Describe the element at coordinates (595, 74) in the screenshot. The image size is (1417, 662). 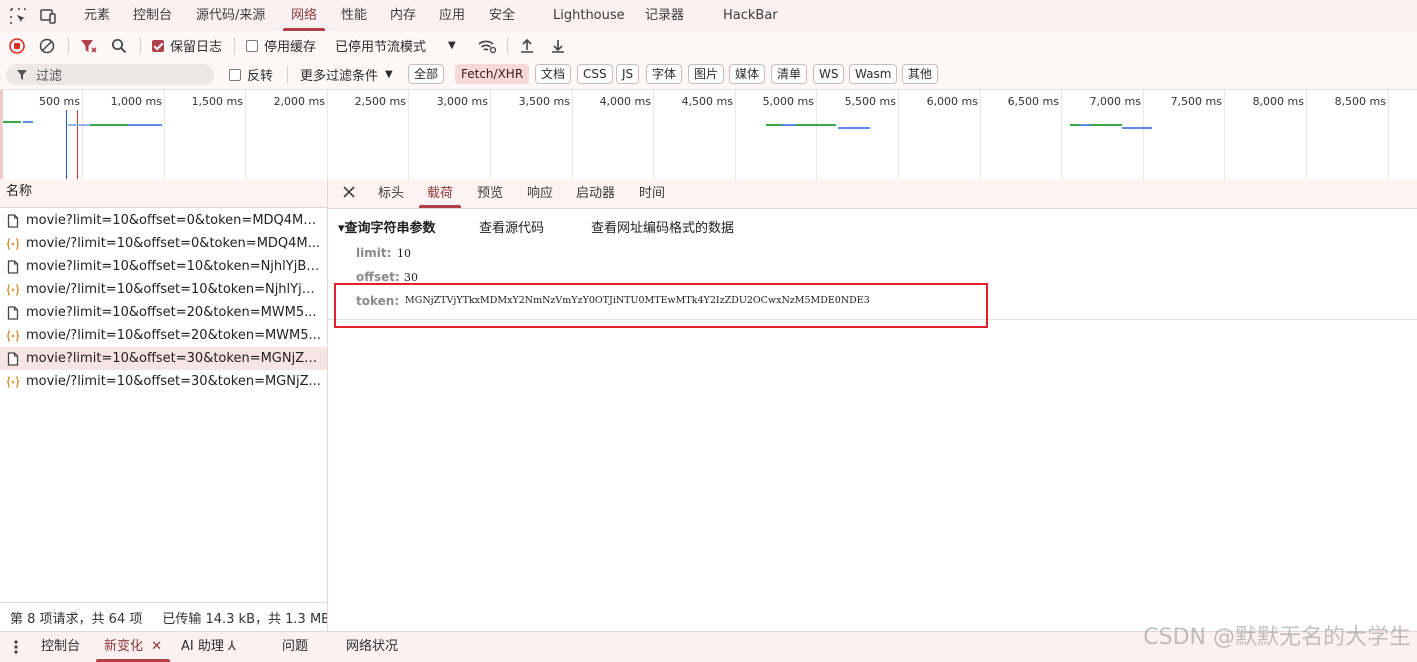
I see `chip-css: CSS` at that location.